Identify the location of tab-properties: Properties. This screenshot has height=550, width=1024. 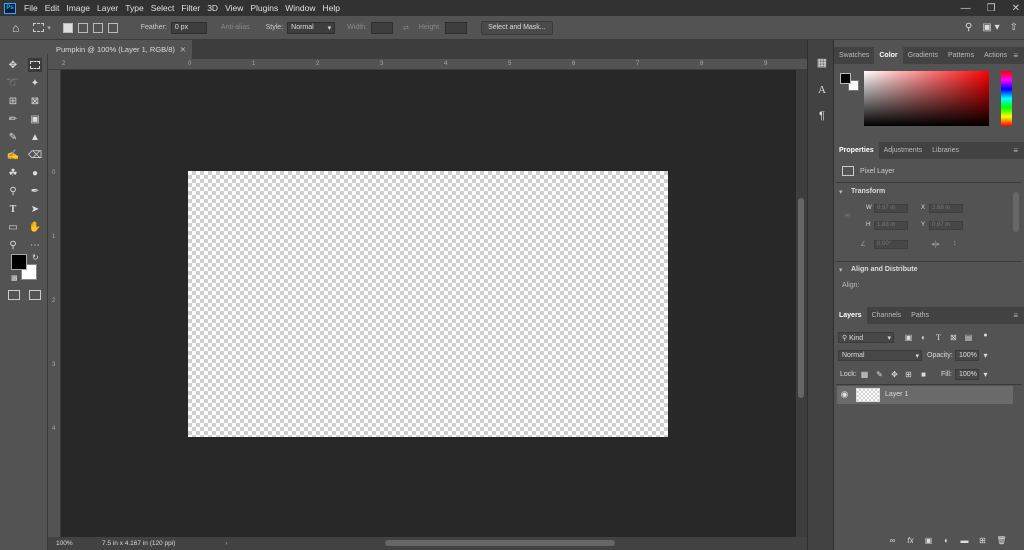
(856, 150).